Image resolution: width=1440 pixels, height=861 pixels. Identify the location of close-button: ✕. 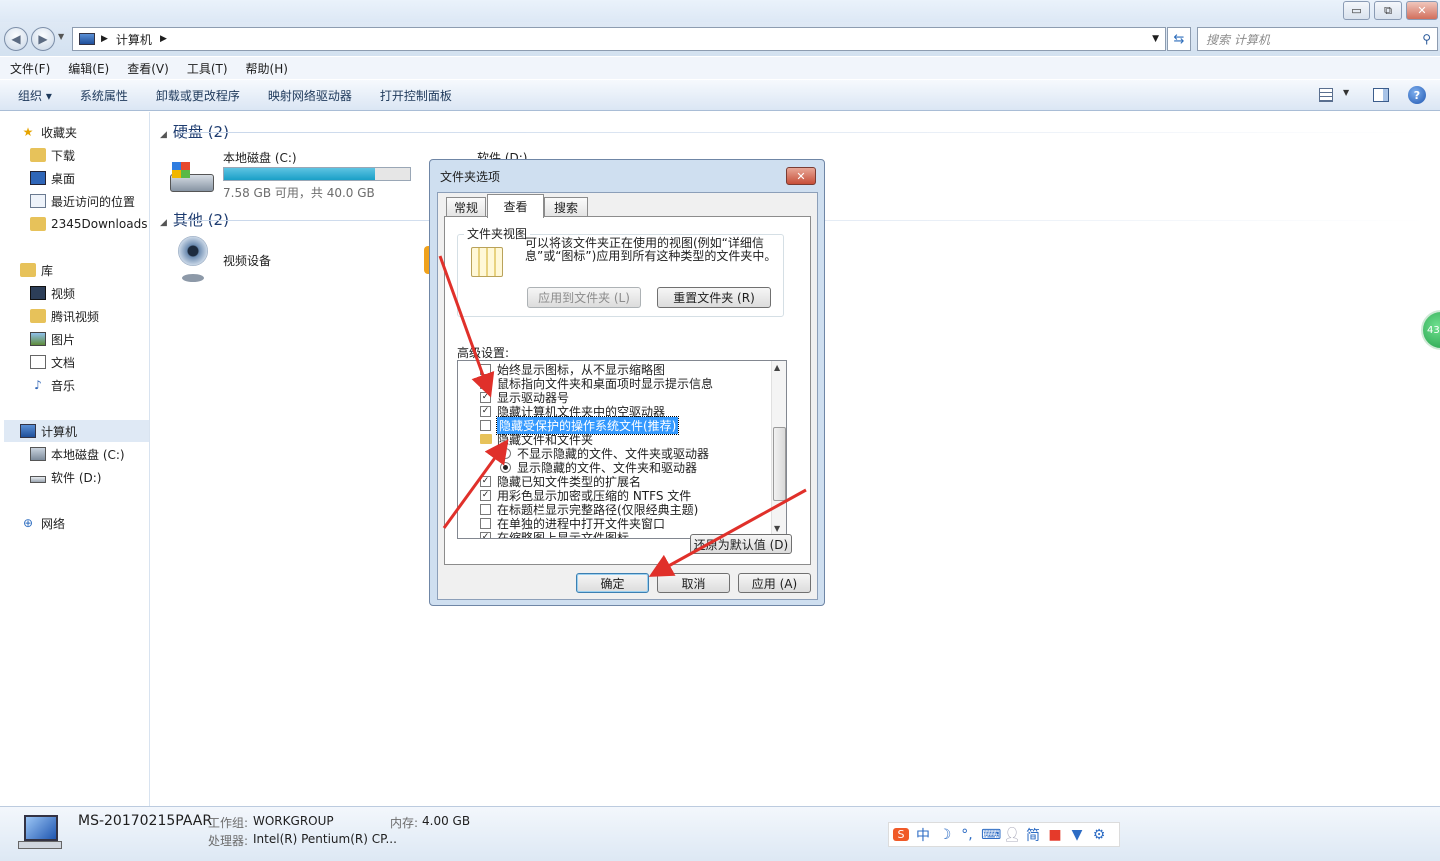
(1422, 10).